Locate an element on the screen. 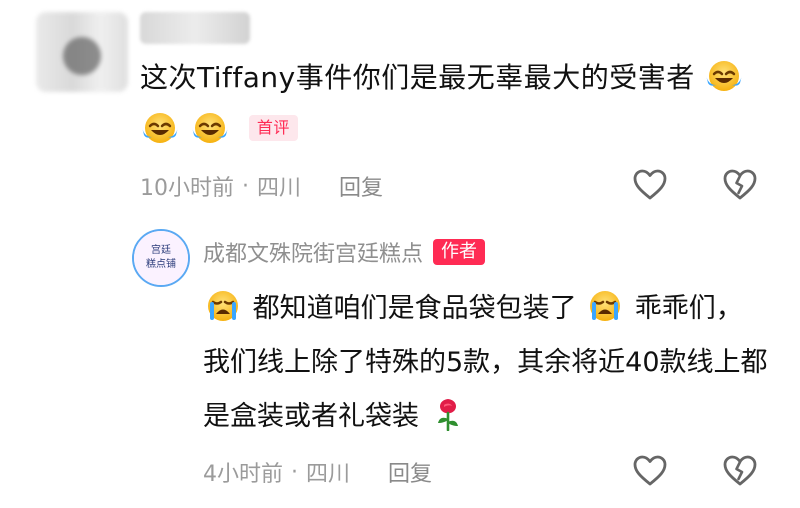 The width and height of the screenshot is (800, 508). author-avatar-text-top: 宫廷 is located at coordinates (161, 249).